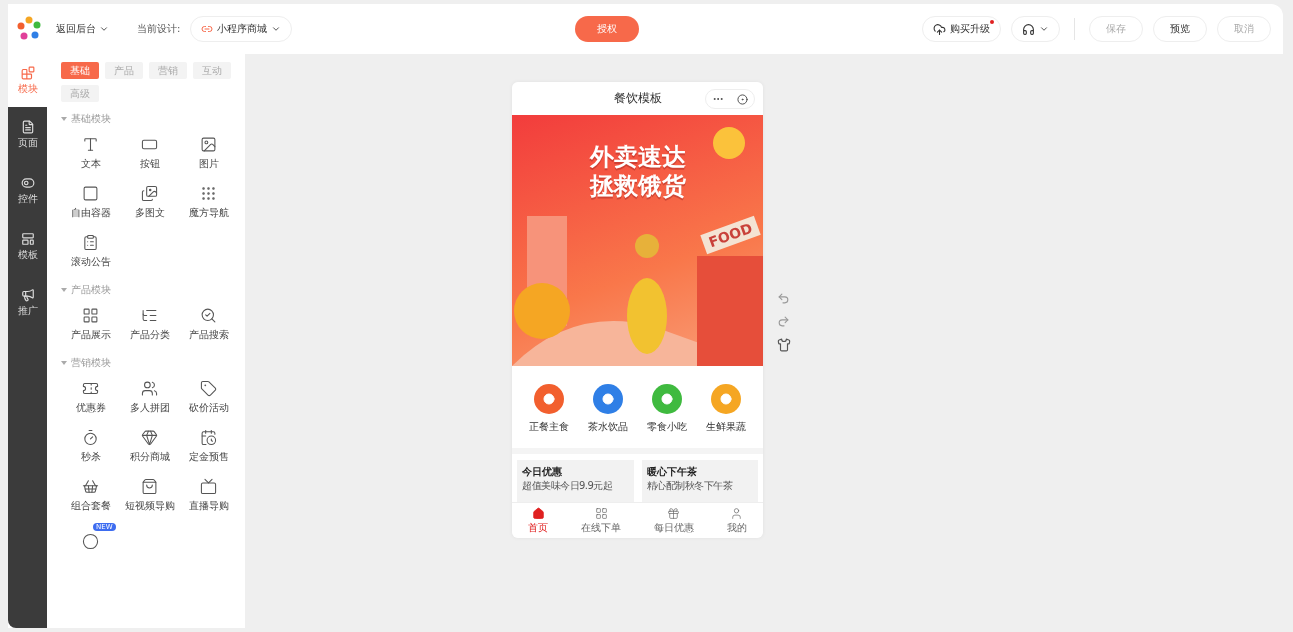  I want to click on timer-icon, so click(90, 437).